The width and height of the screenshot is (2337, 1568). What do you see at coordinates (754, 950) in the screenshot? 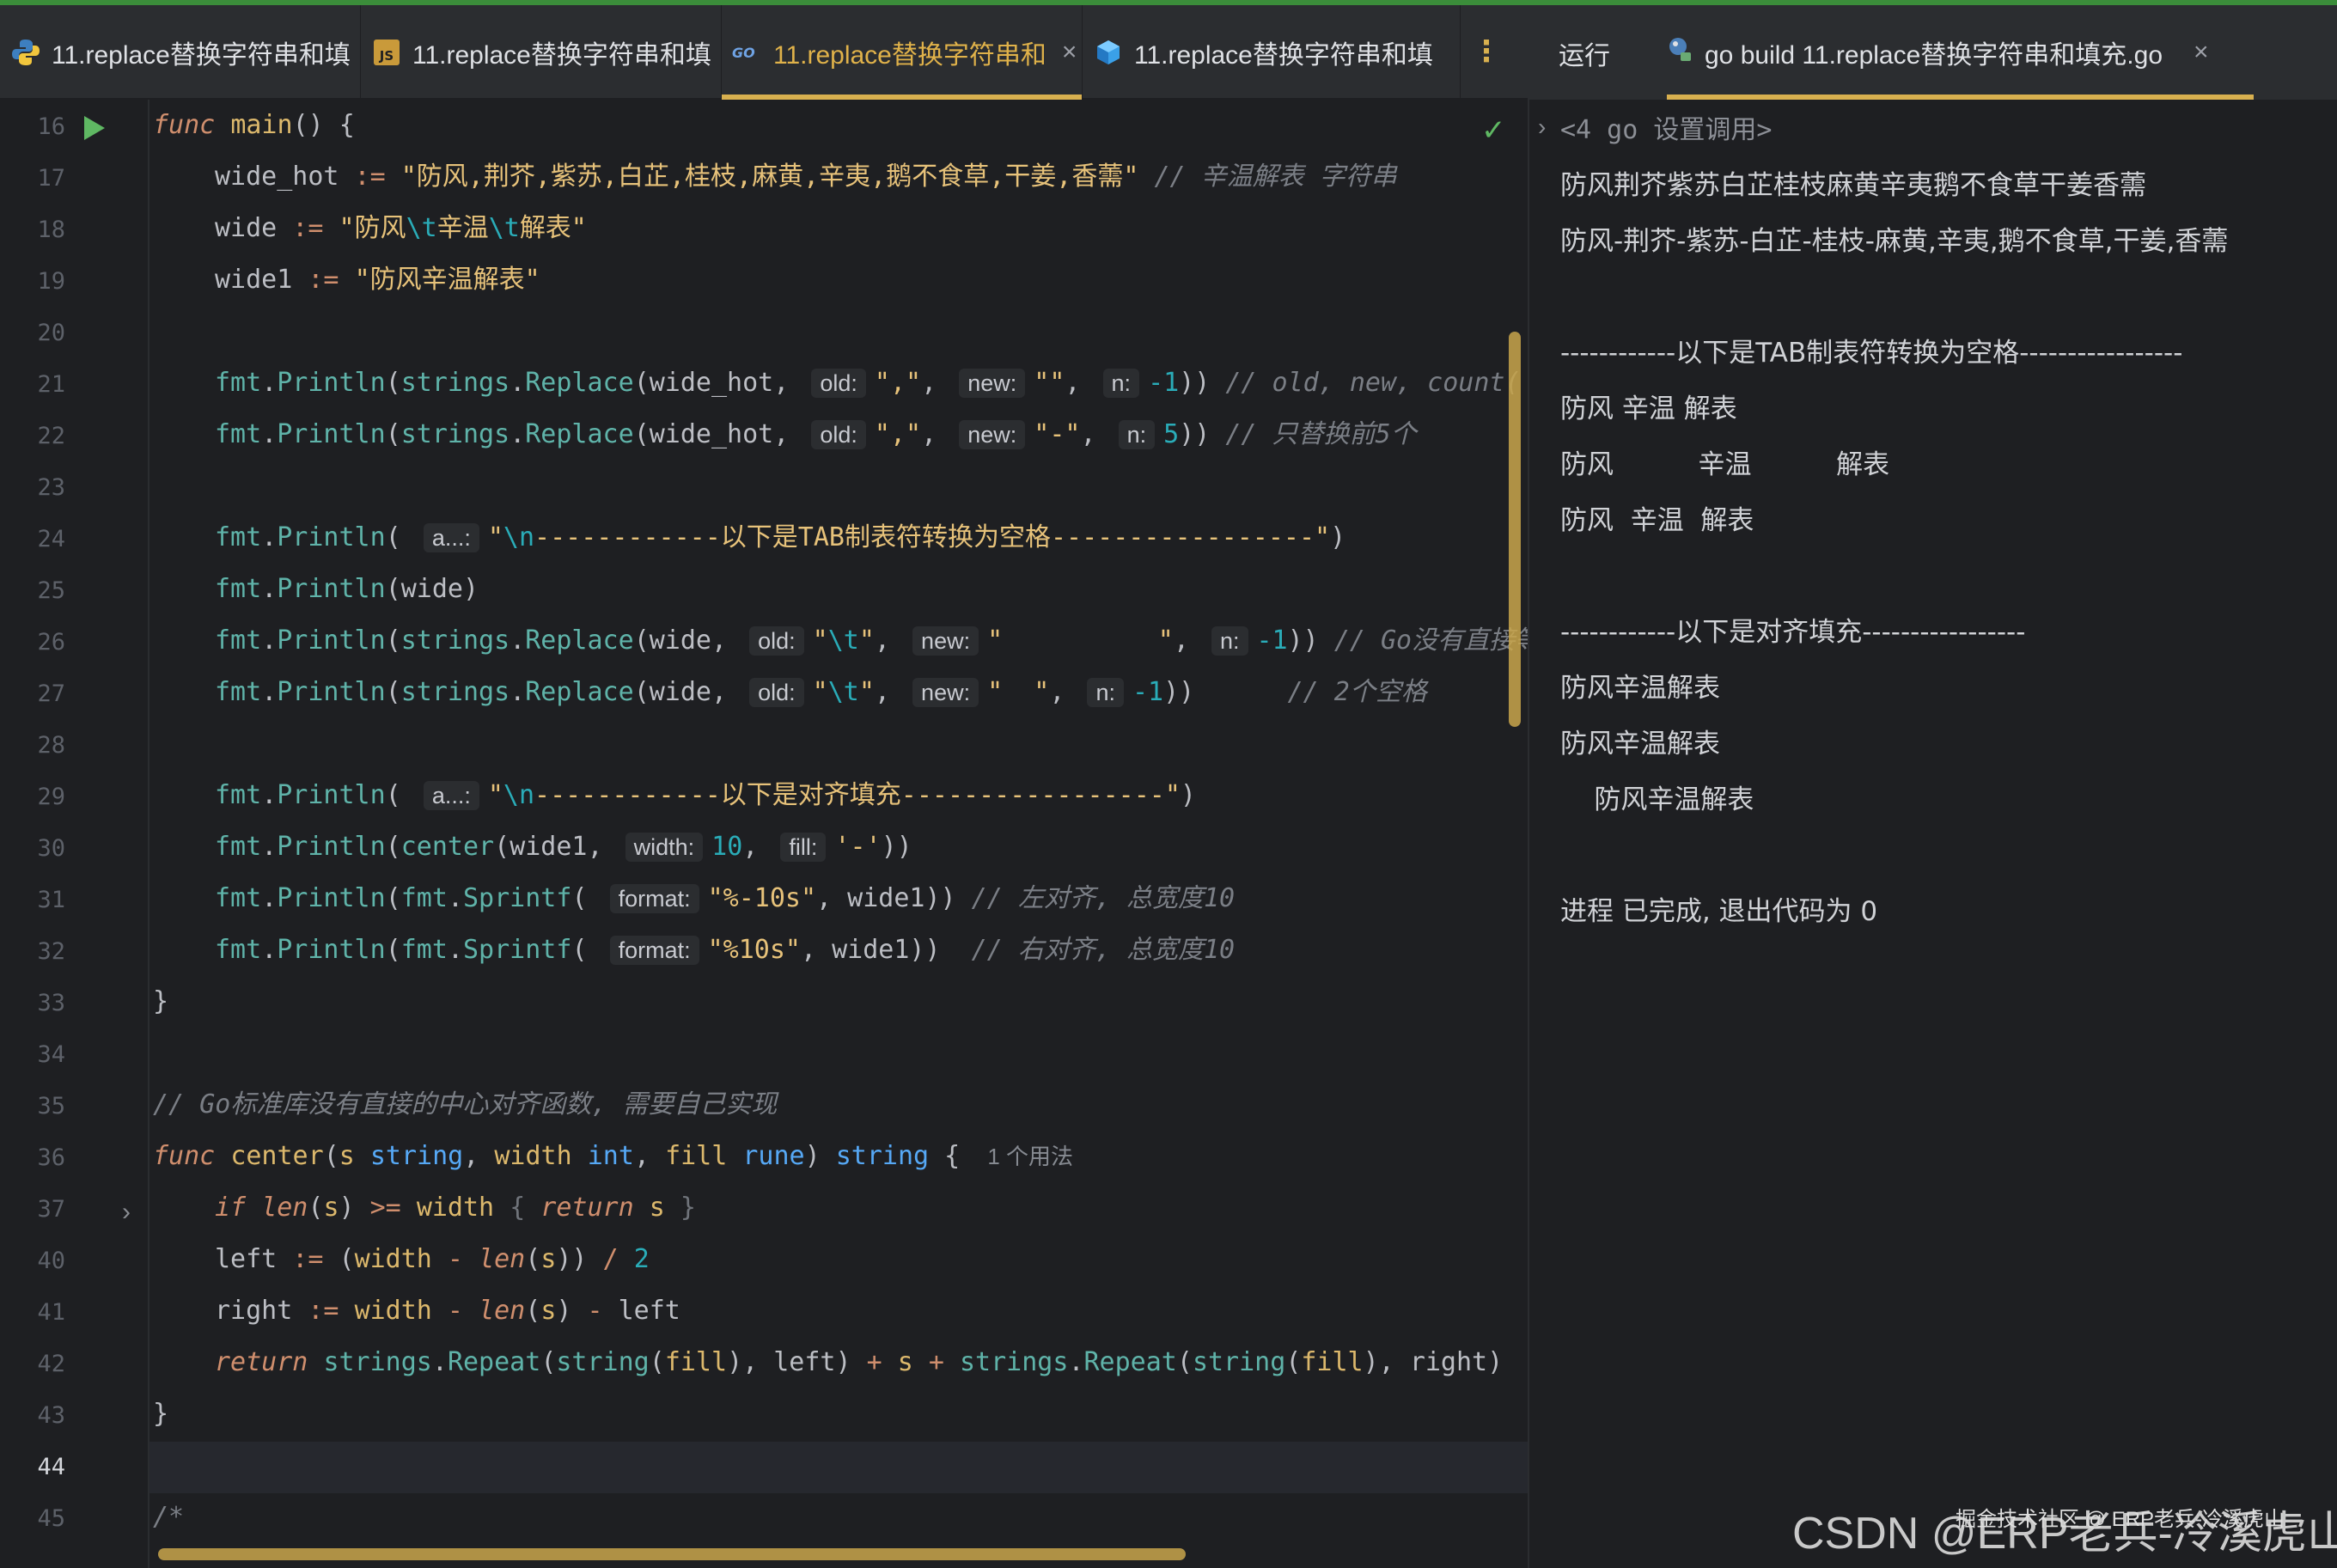
I see `string-literal: "%10s"` at bounding box center [754, 950].